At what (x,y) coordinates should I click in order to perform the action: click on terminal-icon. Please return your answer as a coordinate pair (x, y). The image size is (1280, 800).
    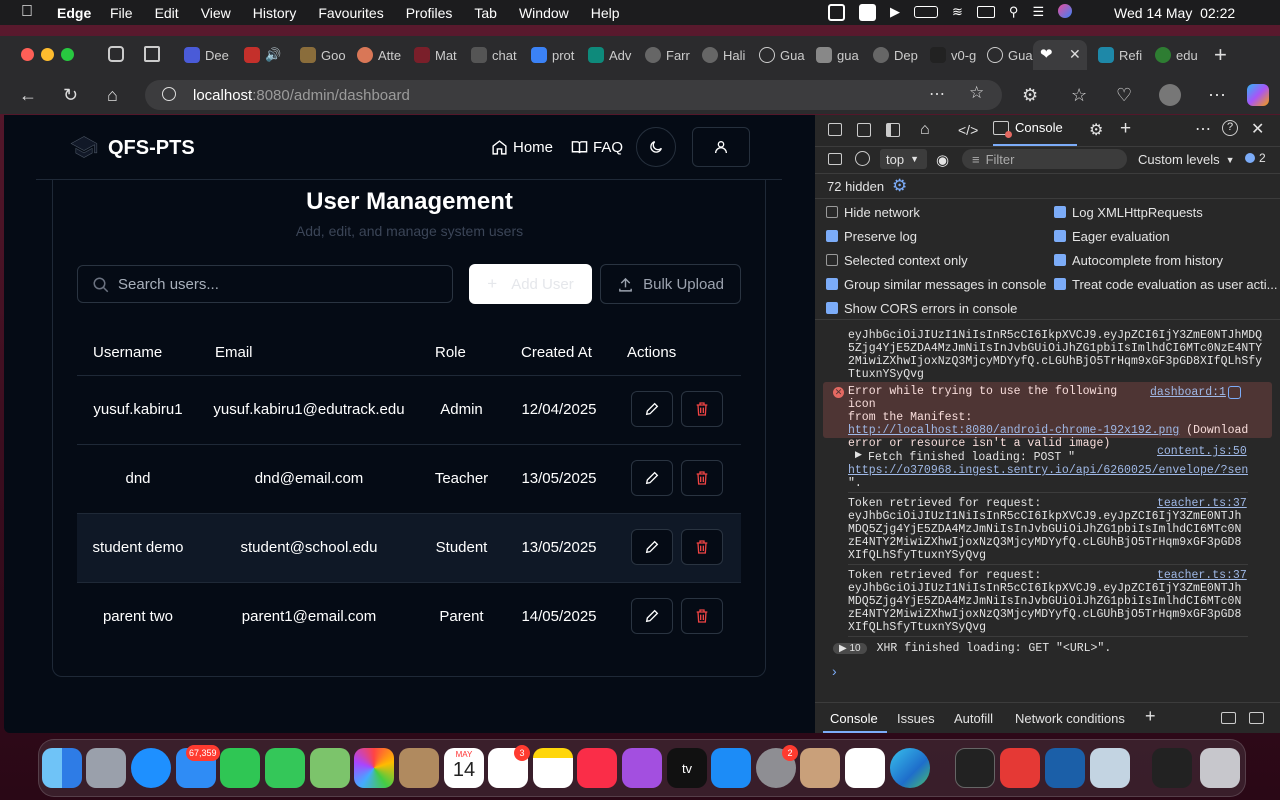
    Looking at the image, I should click on (975, 768).